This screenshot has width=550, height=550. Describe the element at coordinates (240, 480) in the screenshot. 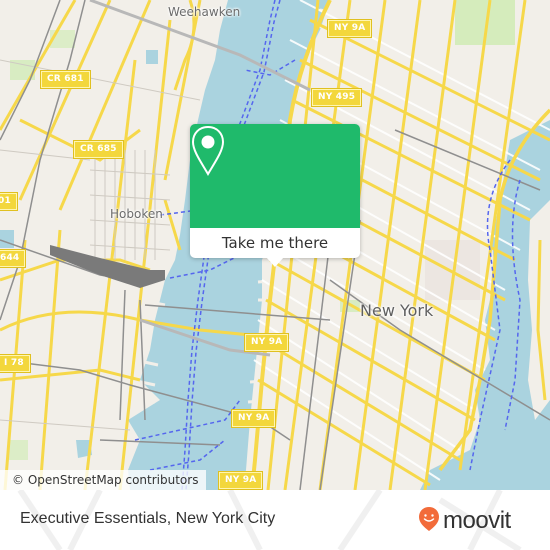

I see `road-shield-ny-9a-bottom: NY 9A` at that location.